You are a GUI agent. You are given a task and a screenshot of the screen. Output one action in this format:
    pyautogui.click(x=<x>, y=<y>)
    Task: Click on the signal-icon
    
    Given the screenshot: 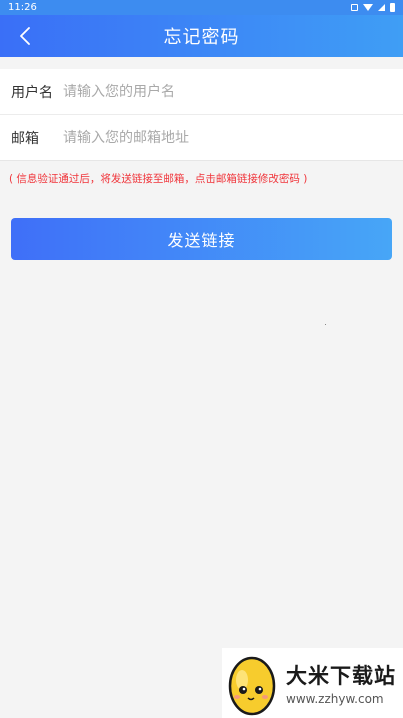 What is the action you would take?
    pyautogui.click(x=381, y=7)
    